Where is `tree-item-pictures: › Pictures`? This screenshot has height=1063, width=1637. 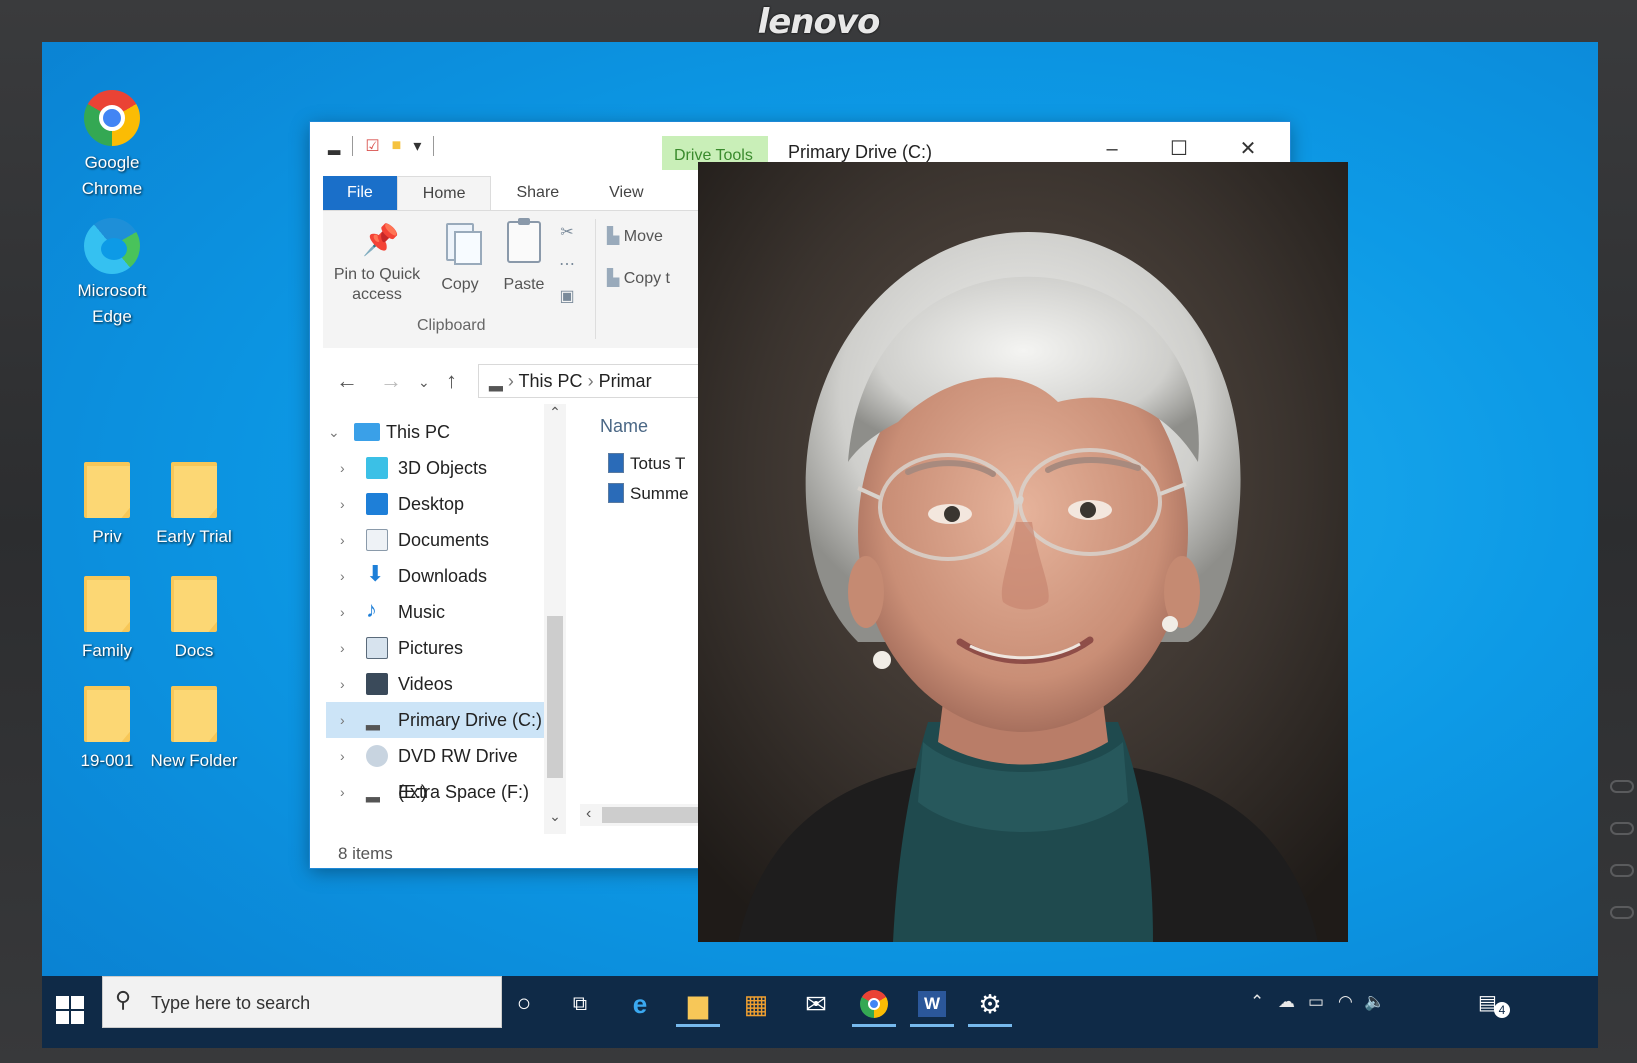 tree-item-pictures: › Pictures is located at coordinates (424, 648).